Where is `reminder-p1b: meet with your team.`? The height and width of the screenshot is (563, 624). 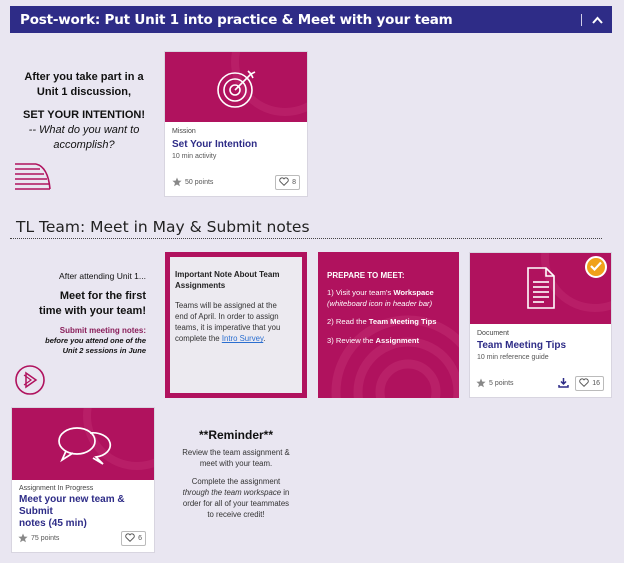
reminder-p1b: meet with your team. is located at coordinates (236, 463).